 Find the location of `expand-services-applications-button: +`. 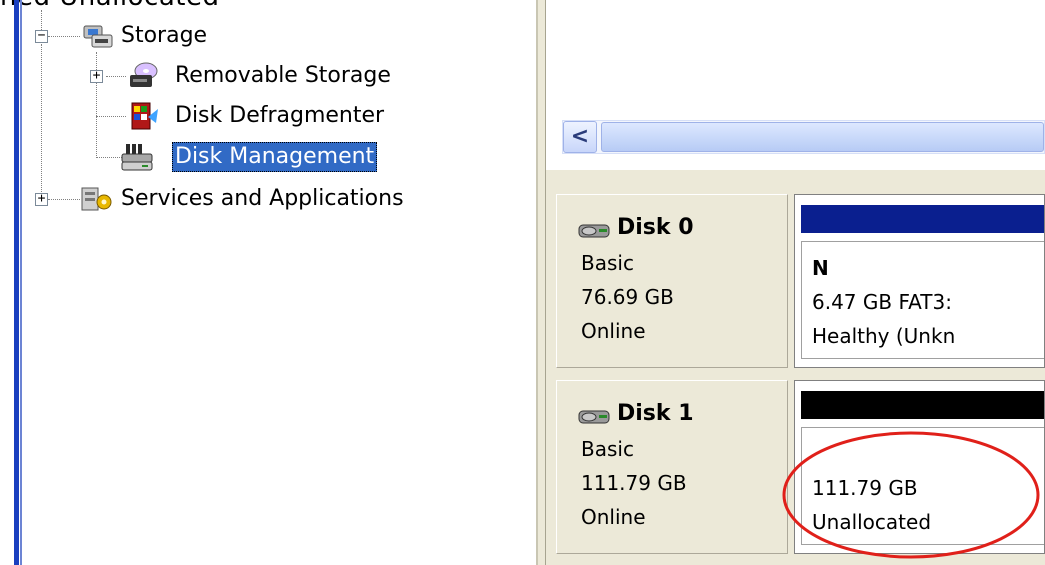

expand-services-applications-button: + is located at coordinates (41, 199).